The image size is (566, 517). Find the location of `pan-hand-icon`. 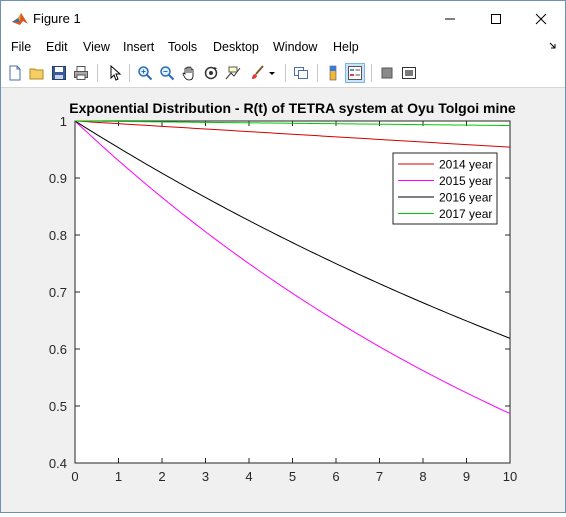

pan-hand-icon is located at coordinates (188, 73).